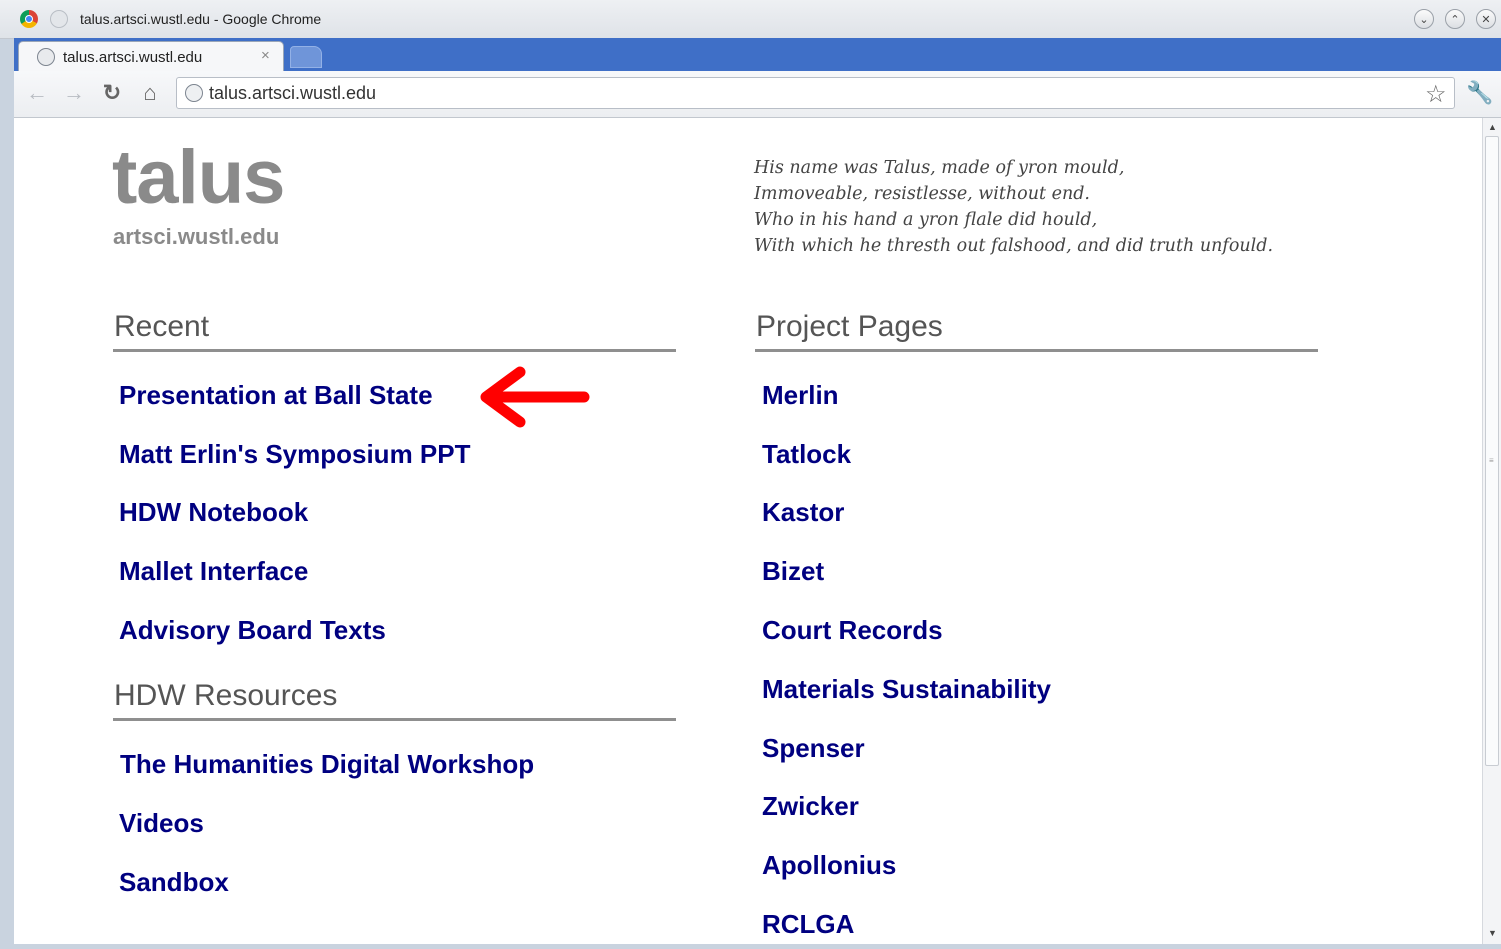 The height and width of the screenshot is (949, 1501). Describe the element at coordinates (133, 57) in the screenshot. I see `tab-title: talus.artsci.wustl.edu` at that location.